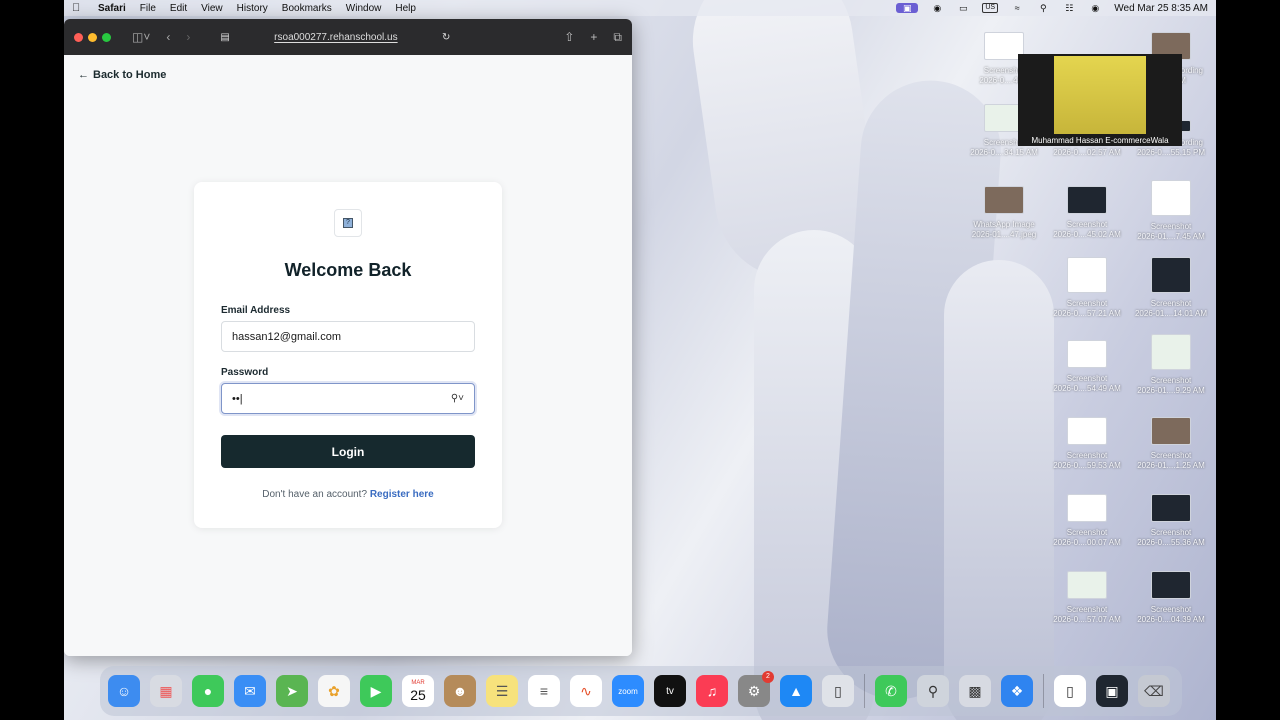 Image resolution: width=1280 pixels, height=720 pixels. What do you see at coordinates (937, 8) in the screenshot?
I see `play-icon: ◉` at bounding box center [937, 8].